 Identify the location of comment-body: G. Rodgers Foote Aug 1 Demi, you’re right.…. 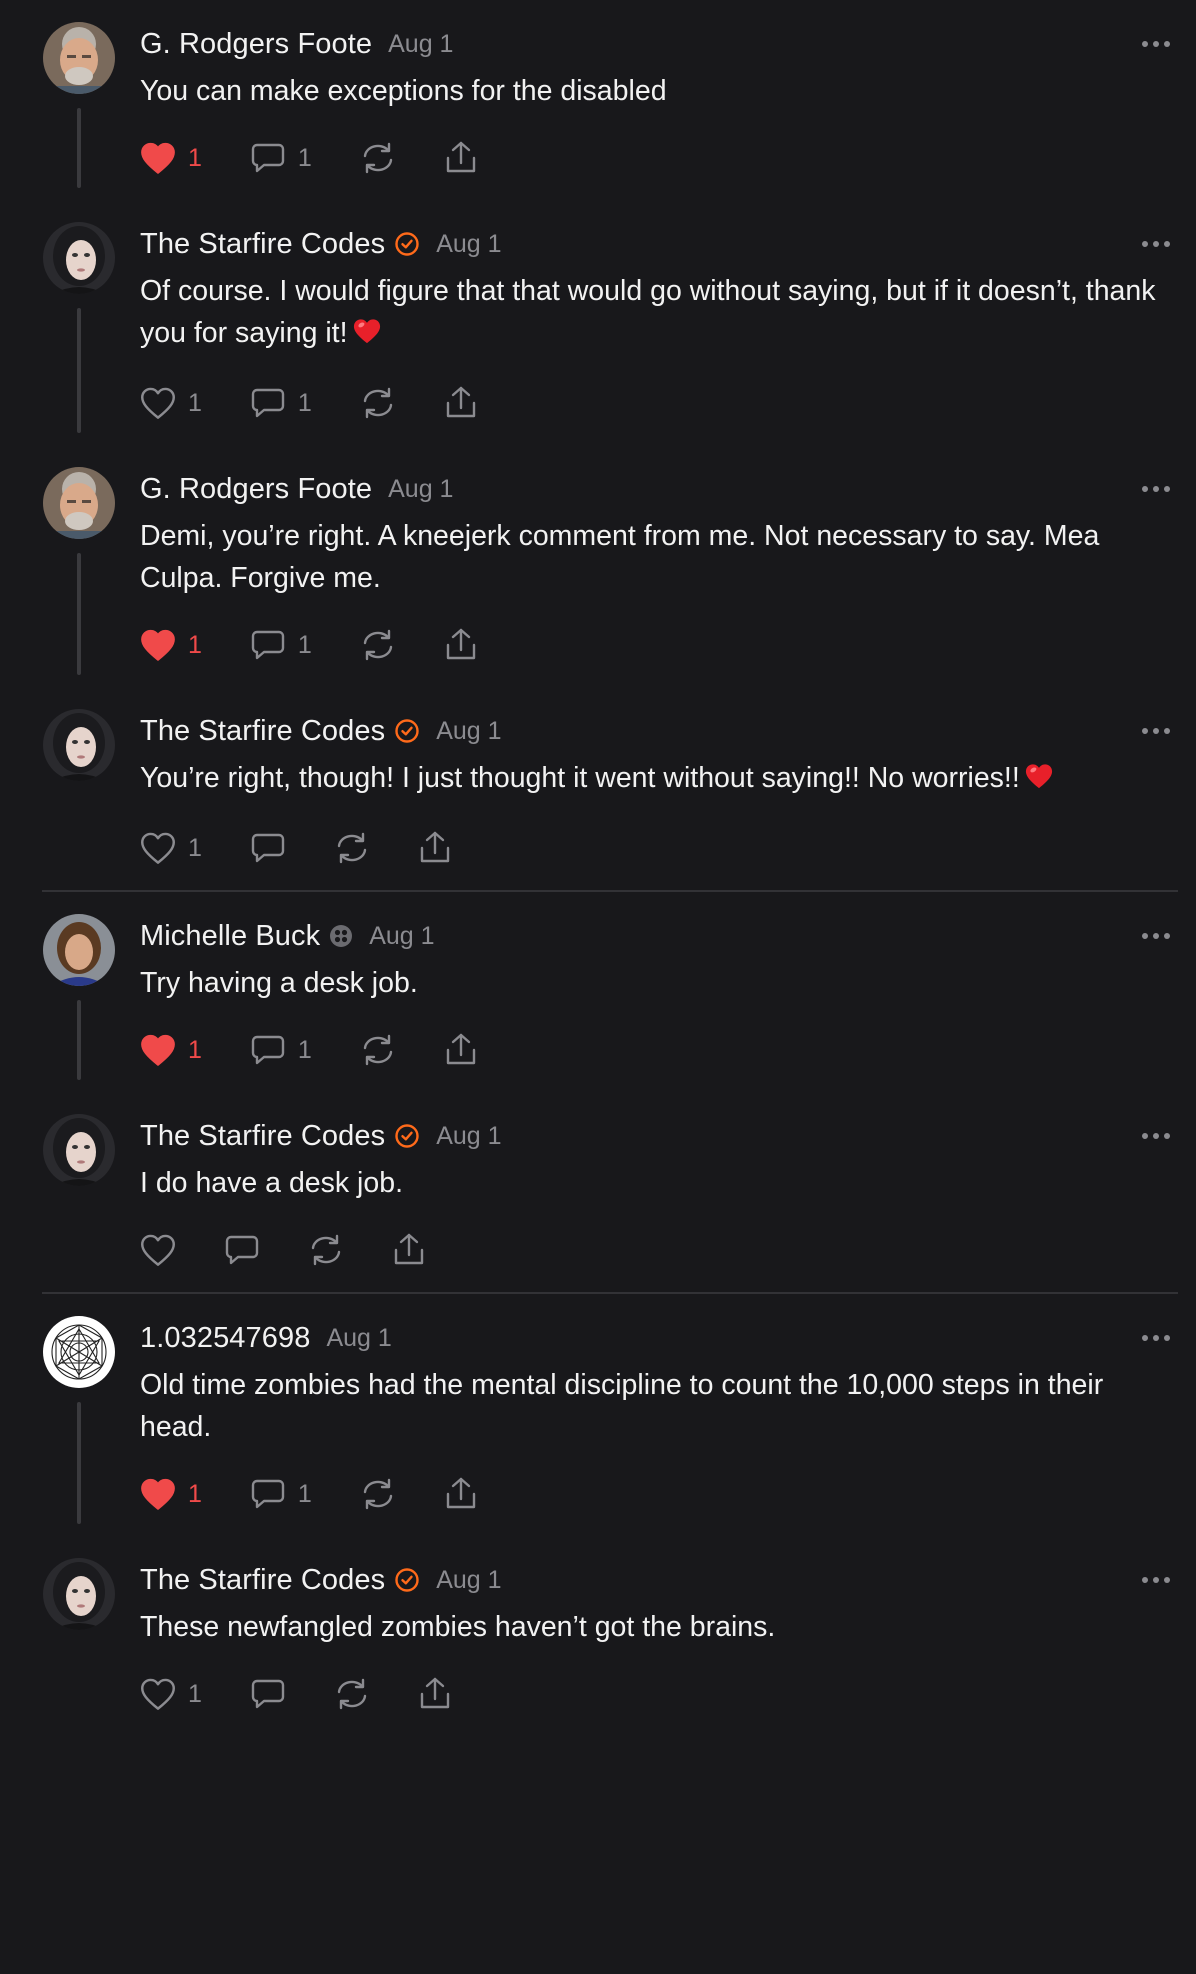
(657, 569).